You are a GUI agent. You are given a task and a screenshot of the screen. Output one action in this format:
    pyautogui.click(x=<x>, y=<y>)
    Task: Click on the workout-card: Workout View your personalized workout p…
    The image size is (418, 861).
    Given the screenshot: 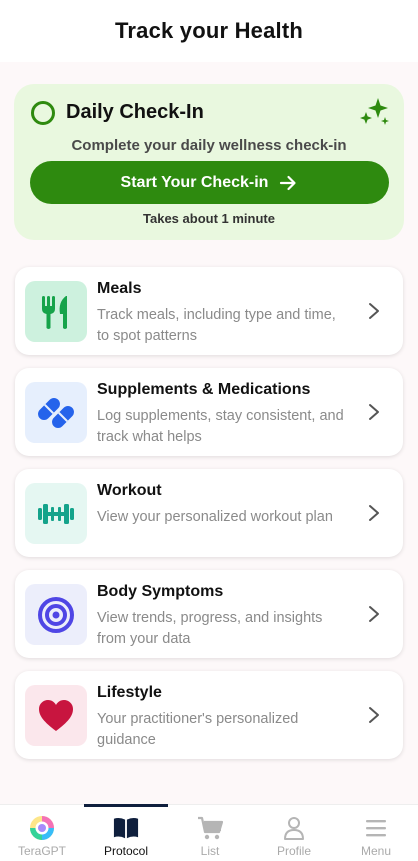 What is the action you would take?
    pyautogui.click(x=209, y=513)
    